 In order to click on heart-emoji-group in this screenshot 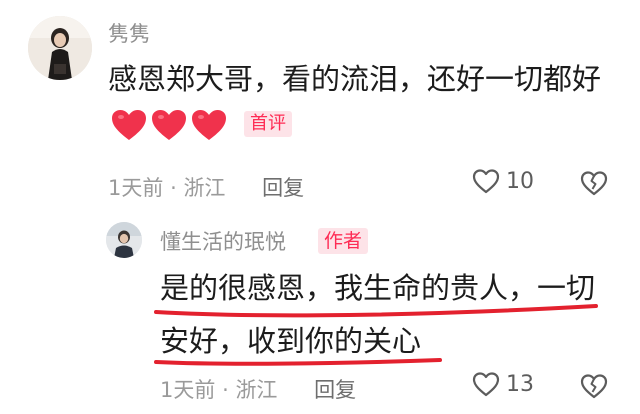, I will do `click(169, 125)`.